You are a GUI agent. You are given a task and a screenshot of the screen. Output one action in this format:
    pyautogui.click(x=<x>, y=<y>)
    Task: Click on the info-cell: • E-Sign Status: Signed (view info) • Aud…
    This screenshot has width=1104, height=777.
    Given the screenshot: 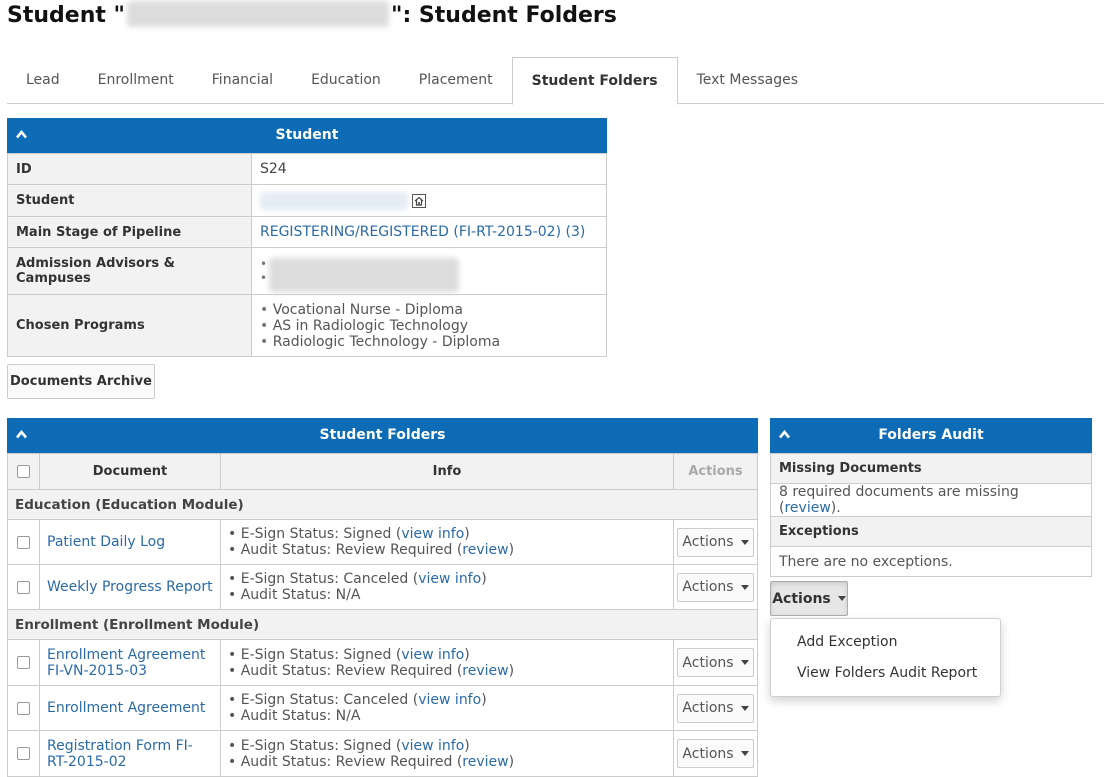 What is the action you would take?
    pyautogui.click(x=447, y=753)
    